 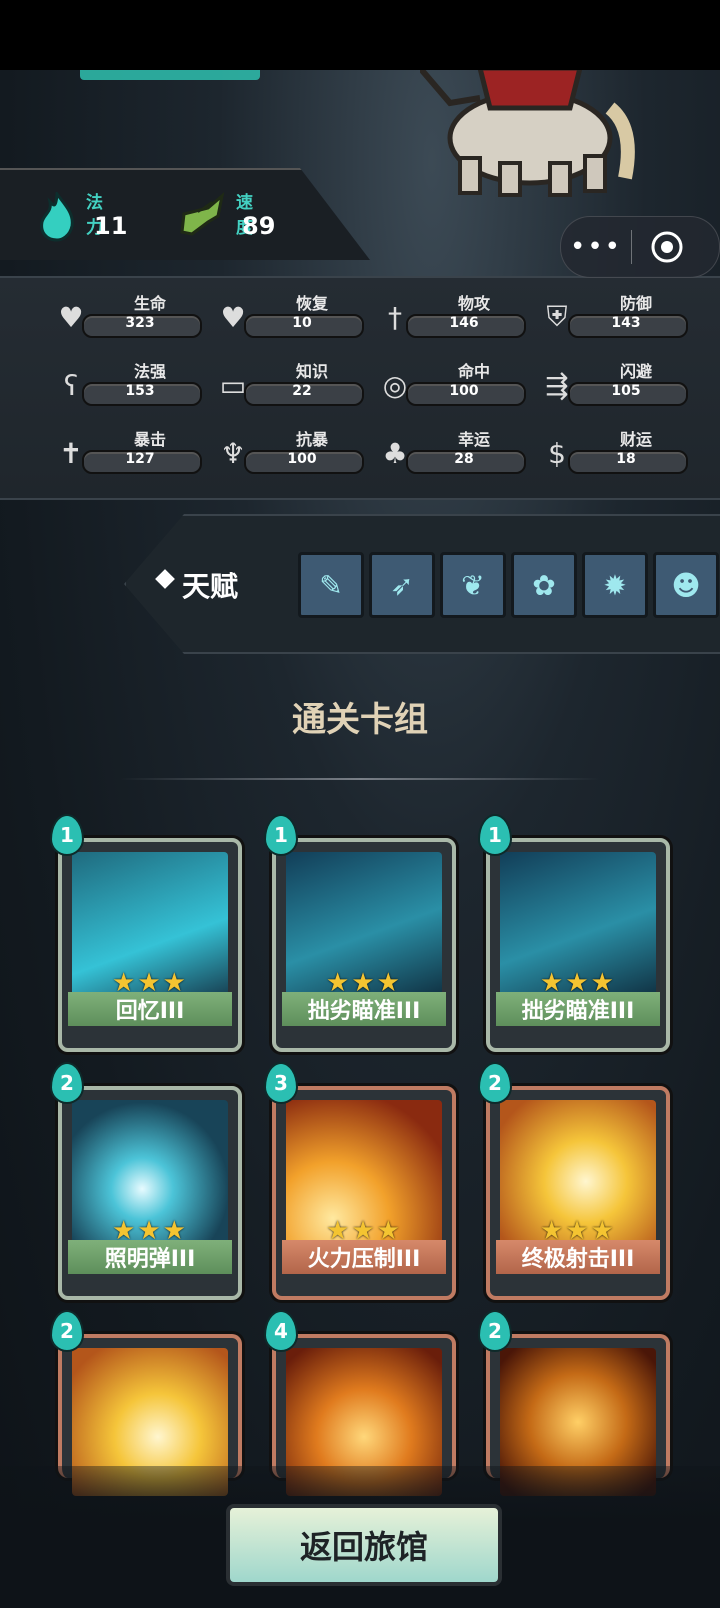 I want to click on mana-flame-icon, so click(x=57, y=217).